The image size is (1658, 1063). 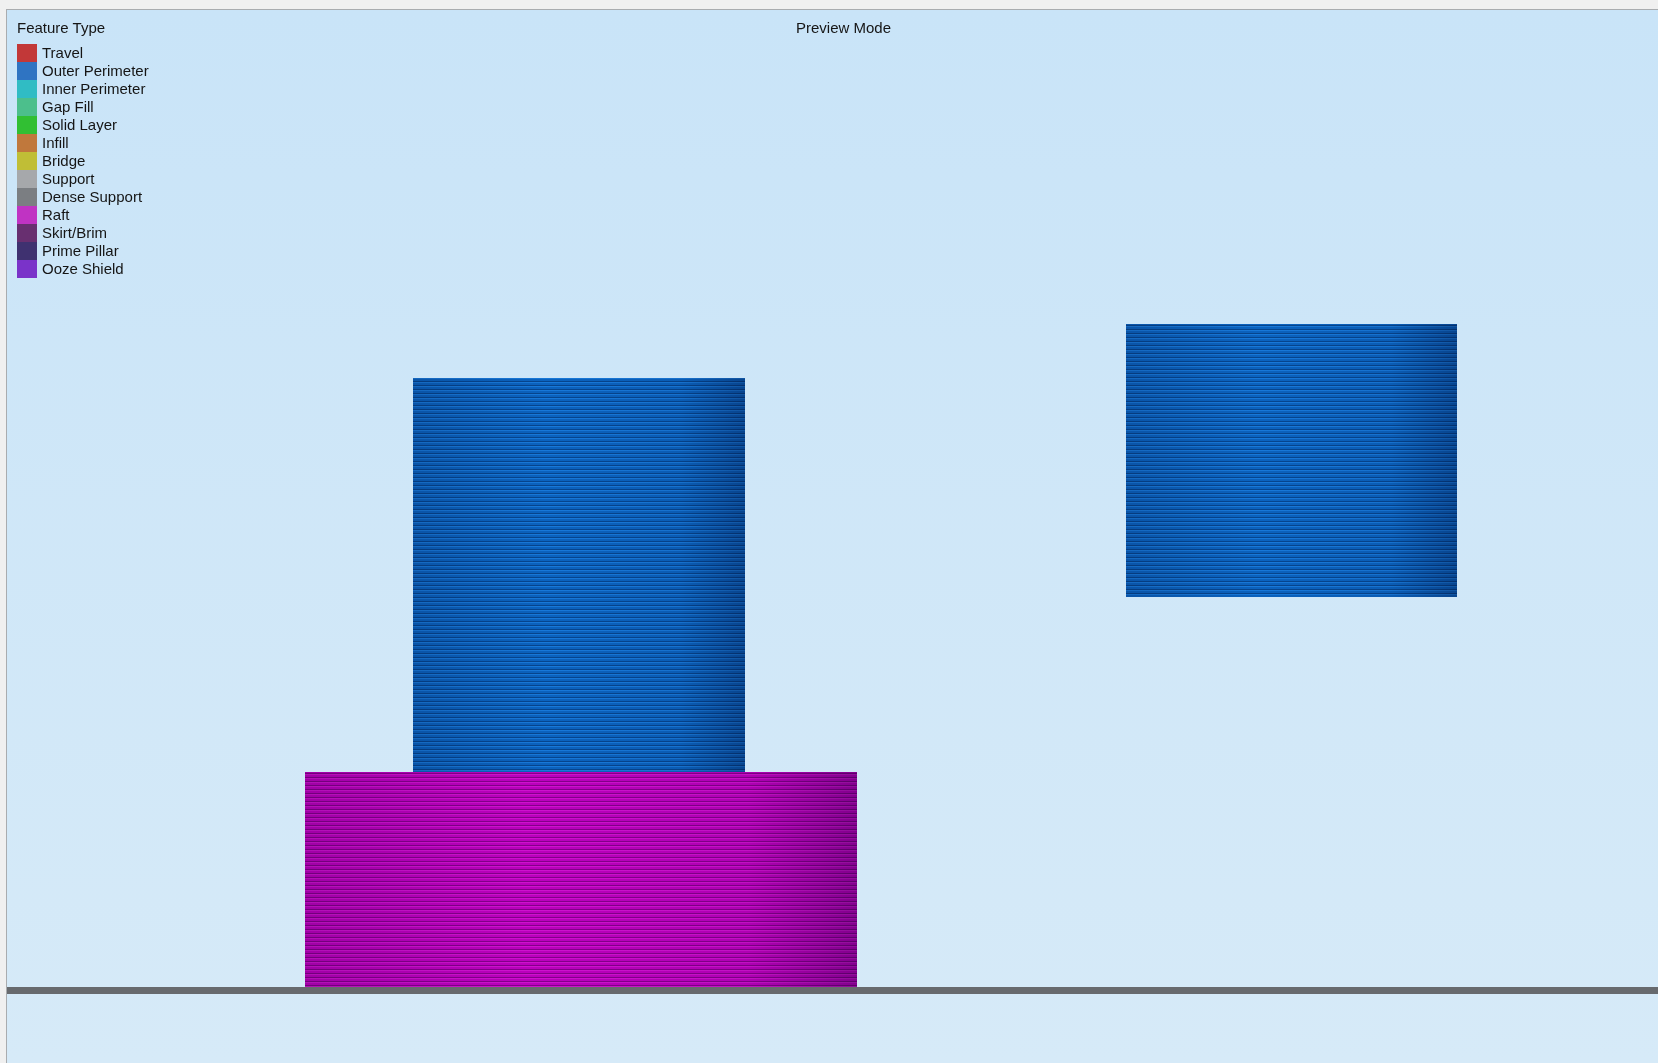 What do you see at coordinates (55, 143) in the screenshot?
I see `legend-label: Infill` at bounding box center [55, 143].